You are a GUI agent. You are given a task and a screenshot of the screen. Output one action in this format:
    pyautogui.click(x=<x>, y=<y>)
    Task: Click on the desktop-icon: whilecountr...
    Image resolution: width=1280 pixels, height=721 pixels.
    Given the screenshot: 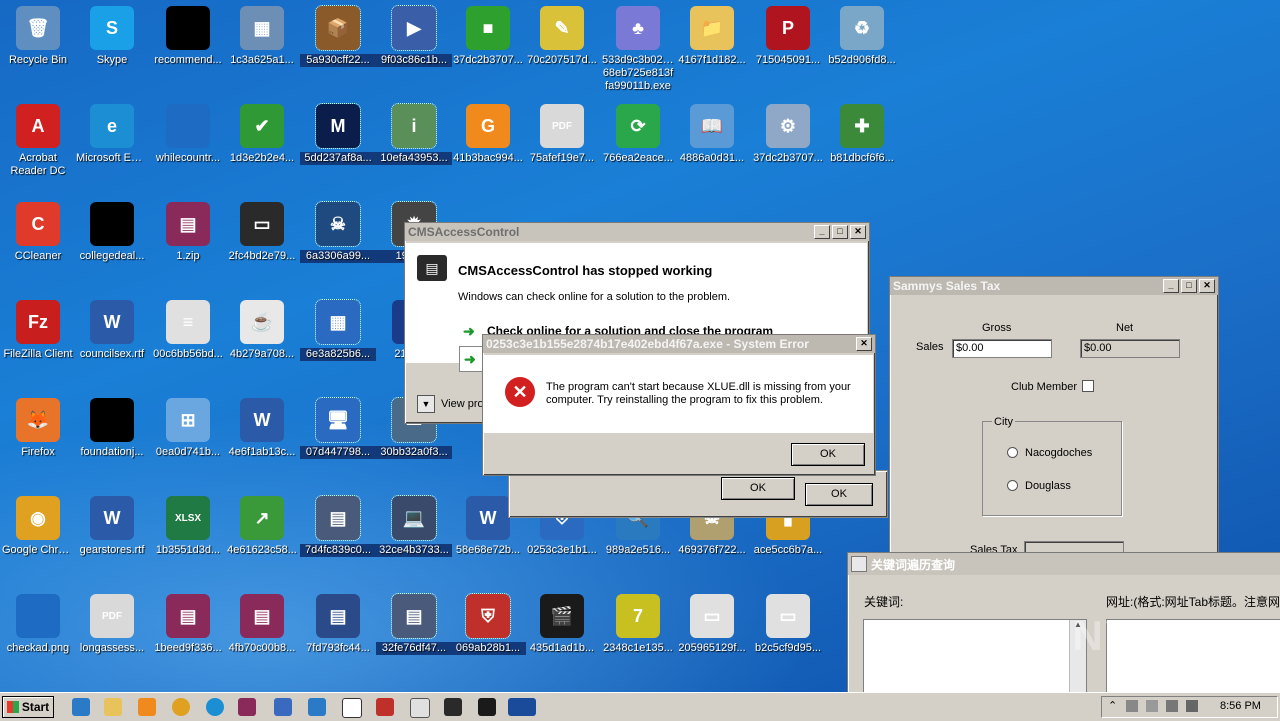 What is the action you would take?
    pyautogui.click(x=188, y=134)
    